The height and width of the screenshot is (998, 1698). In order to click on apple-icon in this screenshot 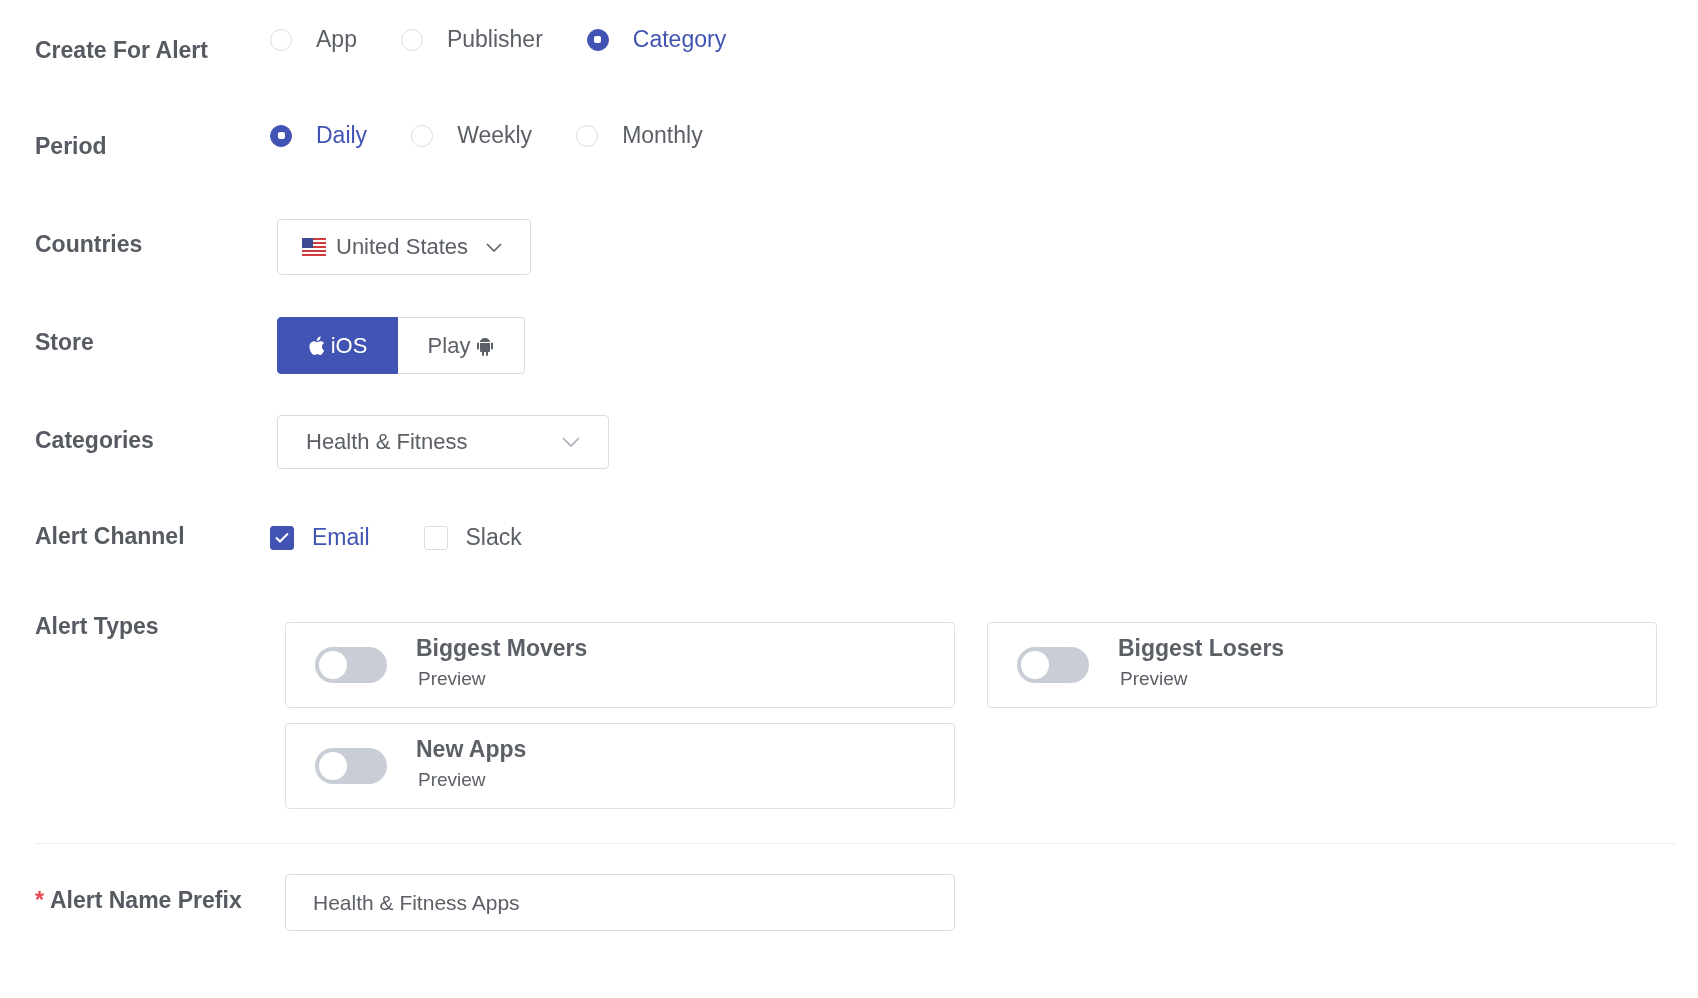, I will do `click(316, 345)`.